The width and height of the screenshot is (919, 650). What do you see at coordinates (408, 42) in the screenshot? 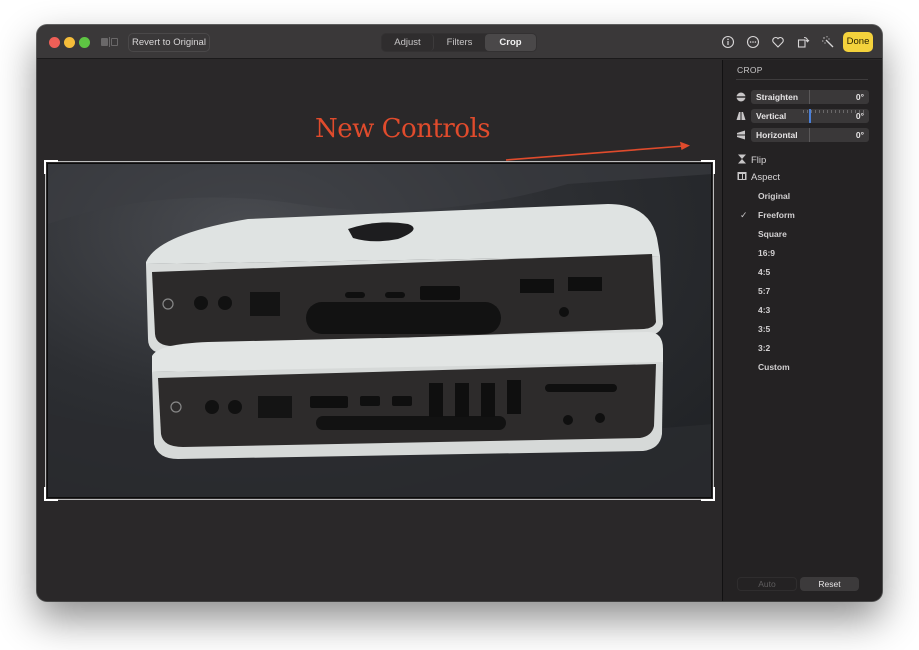
I see `tab-adjust: Adjust` at bounding box center [408, 42].